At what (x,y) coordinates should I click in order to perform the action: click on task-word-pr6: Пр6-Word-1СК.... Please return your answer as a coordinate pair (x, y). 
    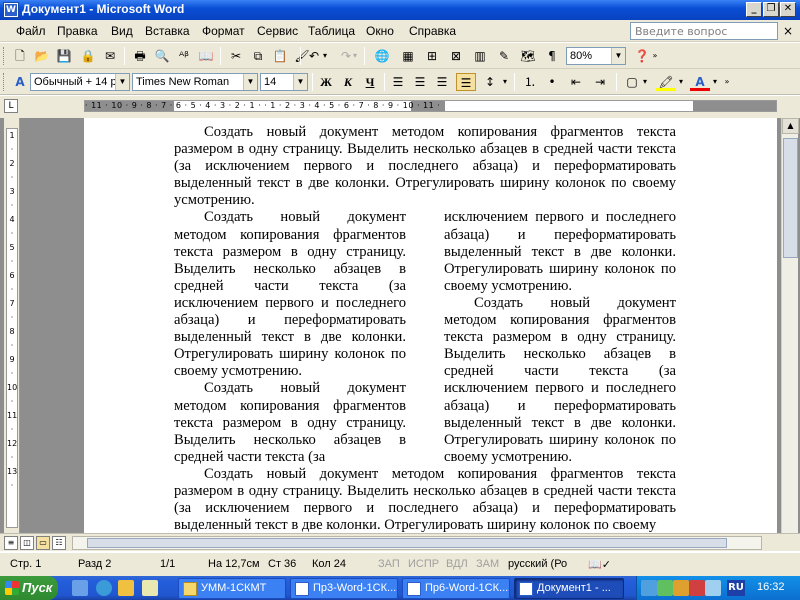
    Looking at the image, I should click on (456, 588).